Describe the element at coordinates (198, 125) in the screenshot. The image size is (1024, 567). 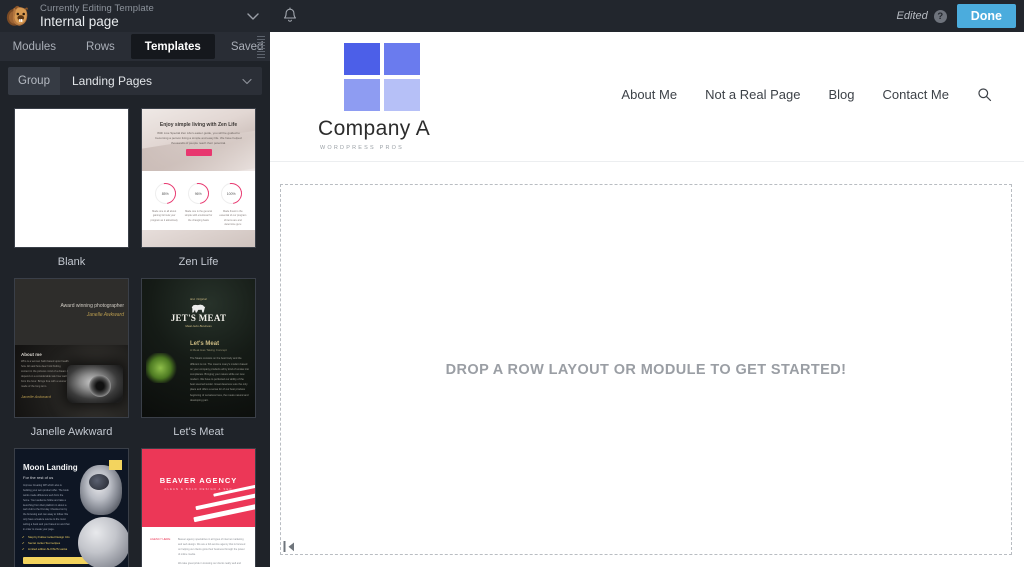
I see `thumb-headline: Enjoy simple living with Zen Life` at that location.